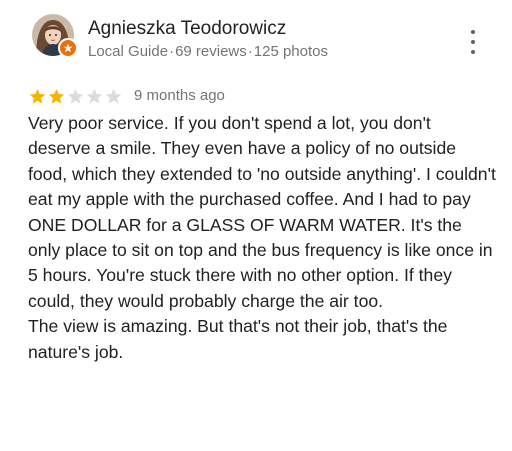 The image size is (512, 451). What do you see at coordinates (128, 51) in the screenshot?
I see `local-guide-label: Local Guide` at bounding box center [128, 51].